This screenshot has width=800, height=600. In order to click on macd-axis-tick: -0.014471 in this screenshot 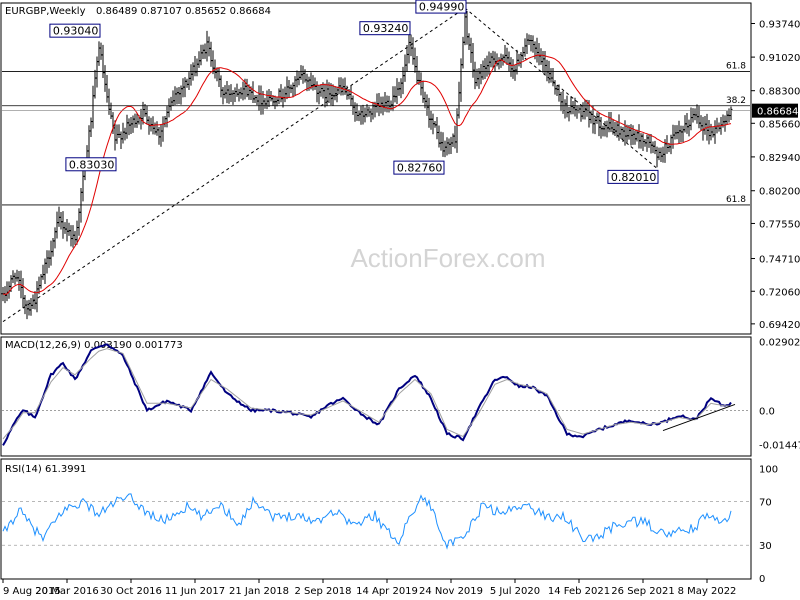, I will do `click(779, 446)`.